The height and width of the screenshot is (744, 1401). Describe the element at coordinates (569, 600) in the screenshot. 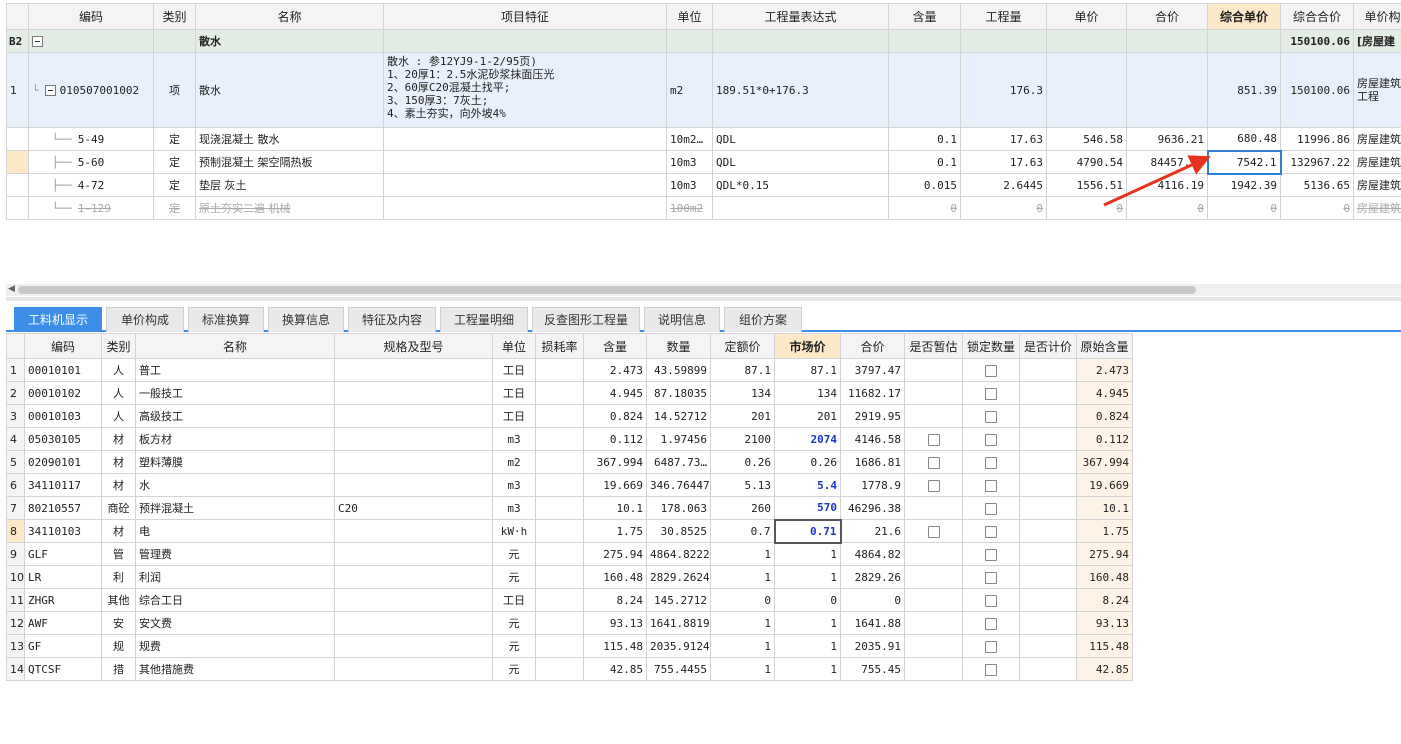

I see `resource-row: 11 ZHGR 其他 综合工日 工日 8.24 145.2712 0 0 0 8.24` at that location.